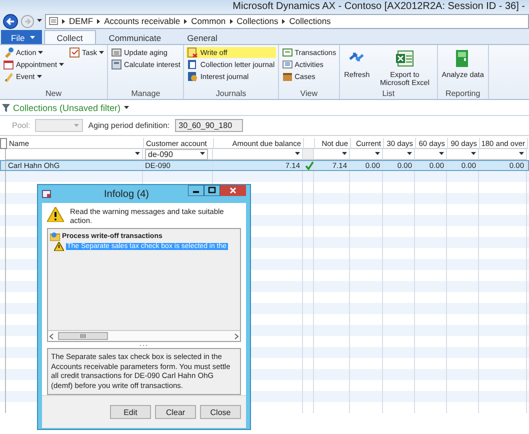  What do you see at coordinates (176, 154) in the screenshot?
I see `filter-field: de-090` at bounding box center [176, 154].